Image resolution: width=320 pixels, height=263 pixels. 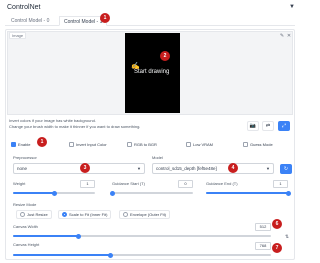 I want to click on radio-label: Envelope (Outer Fit), so click(x=148, y=214).